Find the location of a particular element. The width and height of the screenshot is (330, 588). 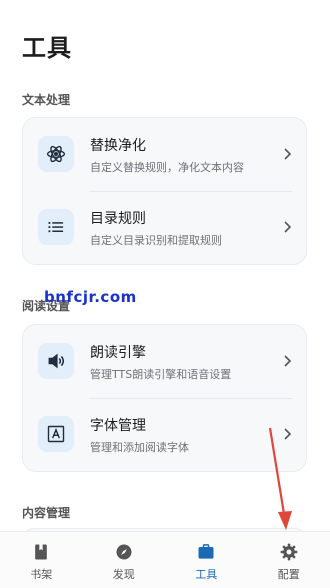

tool-item-title: 替换净化 is located at coordinates (118, 145).